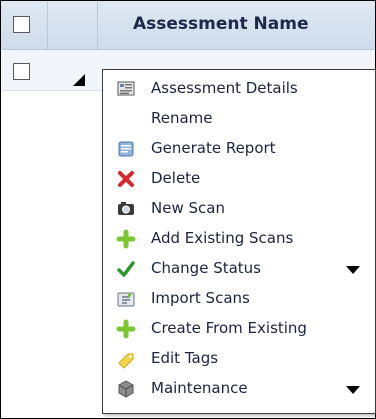  Describe the element at coordinates (182, 118) in the screenshot. I see `menu-item-label: Rename` at that location.